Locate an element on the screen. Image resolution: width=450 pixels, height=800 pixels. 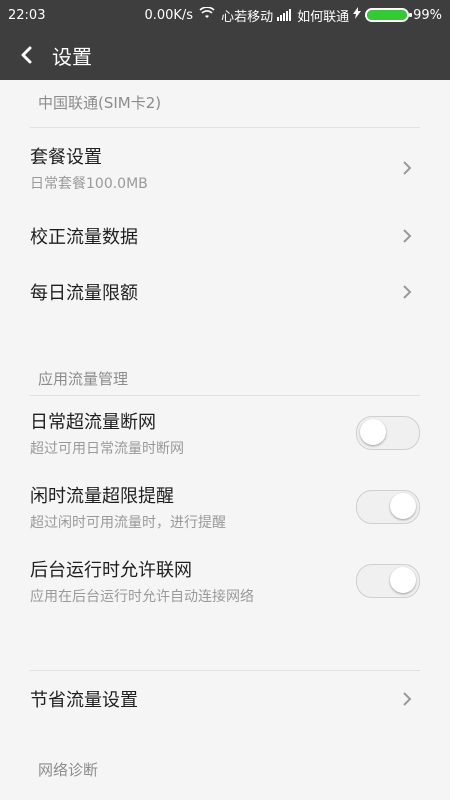
battery-icon is located at coordinates (389, 15).